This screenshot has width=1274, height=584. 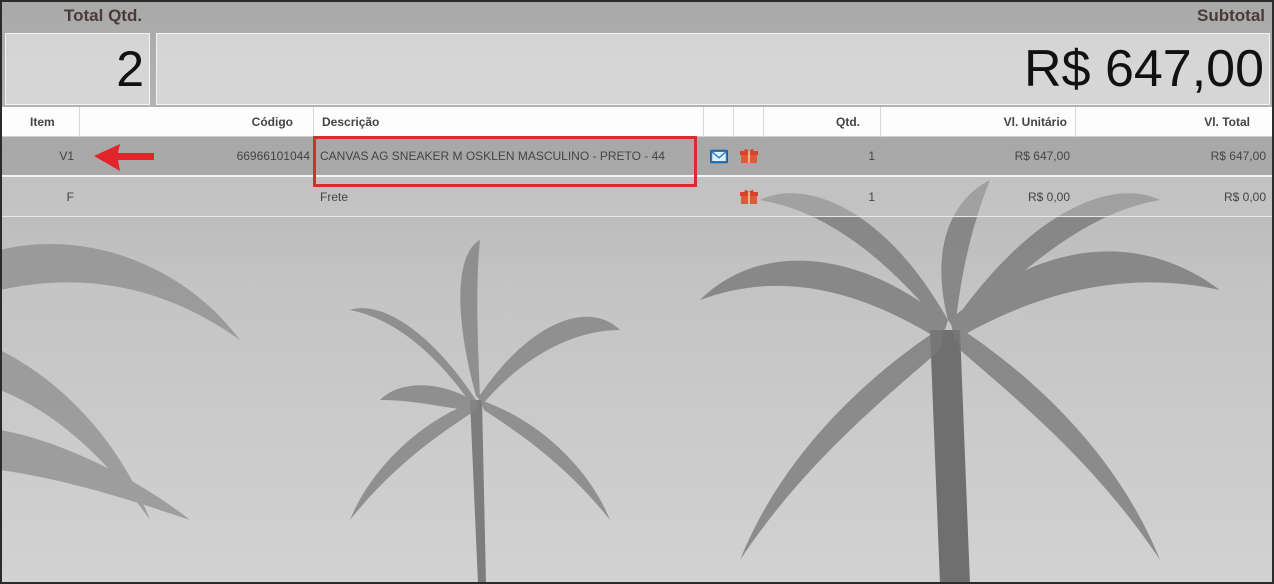 I want to click on header-vl-unitario: Vl. Unitário, so click(x=978, y=122).